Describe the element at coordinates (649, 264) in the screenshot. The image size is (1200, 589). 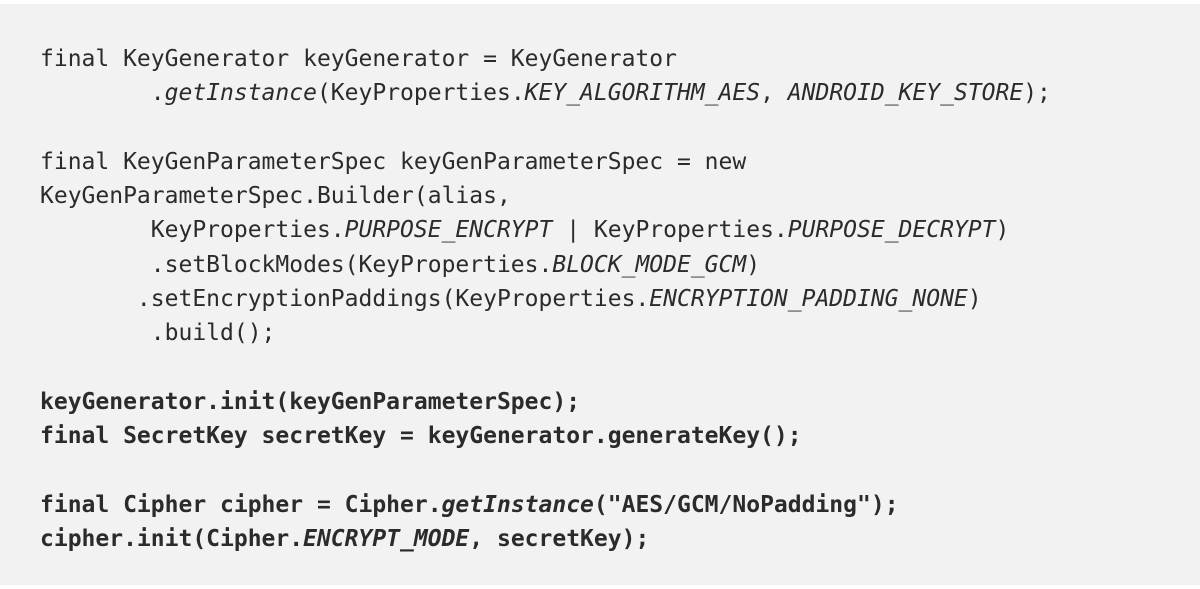
I see `code-token: BLOCK_MODE_GCM` at that location.